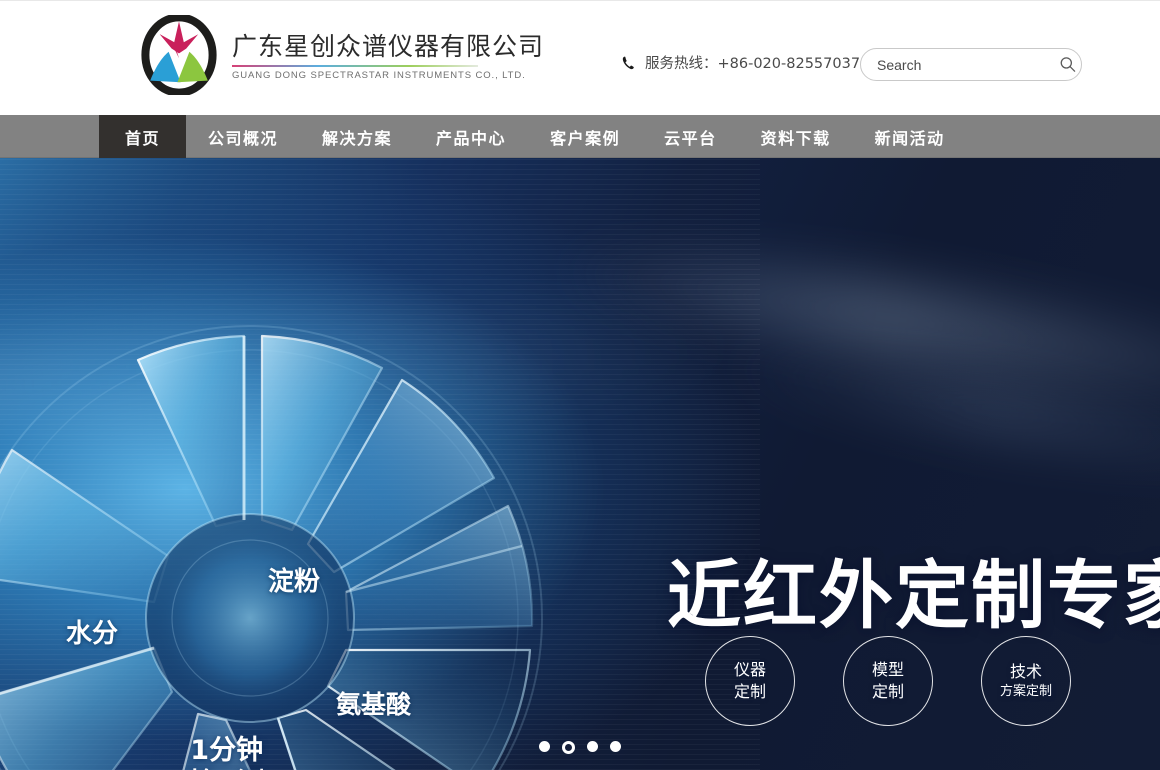 The height and width of the screenshot is (770, 1160). I want to click on carousel-indicators, so click(580, 747).